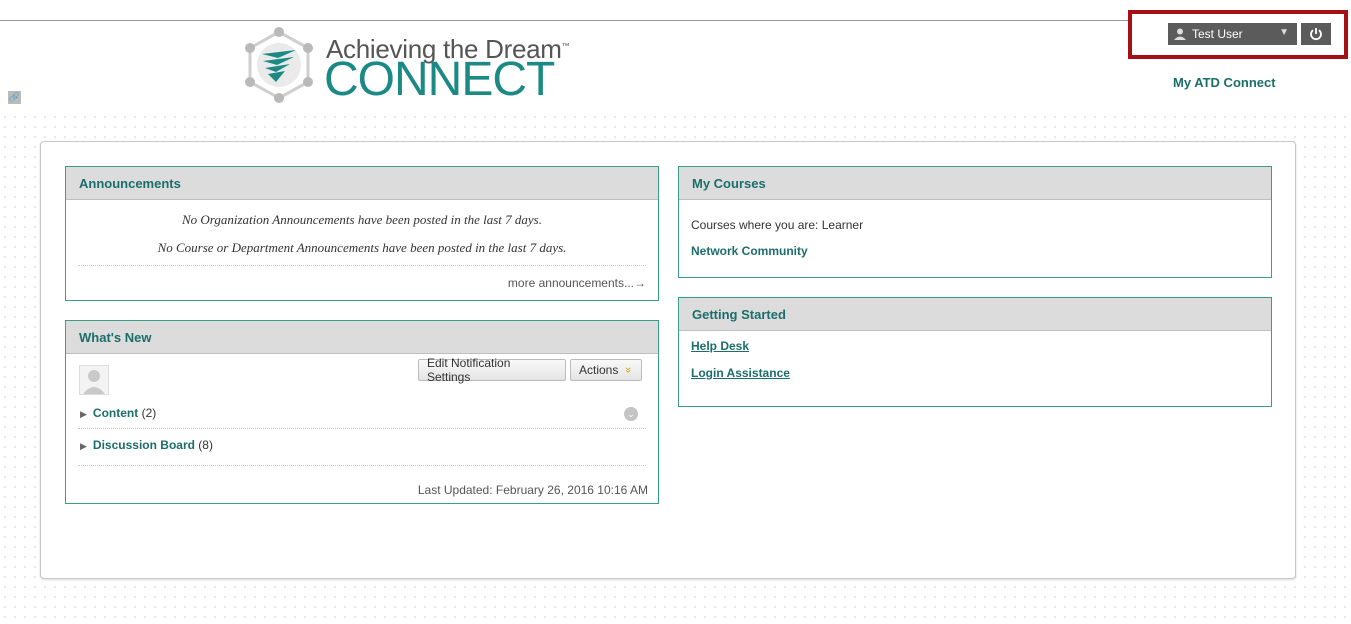 This screenshot has width=1351, height=624. I want to click on my-courses-title: My Courses, so click(975, 183).